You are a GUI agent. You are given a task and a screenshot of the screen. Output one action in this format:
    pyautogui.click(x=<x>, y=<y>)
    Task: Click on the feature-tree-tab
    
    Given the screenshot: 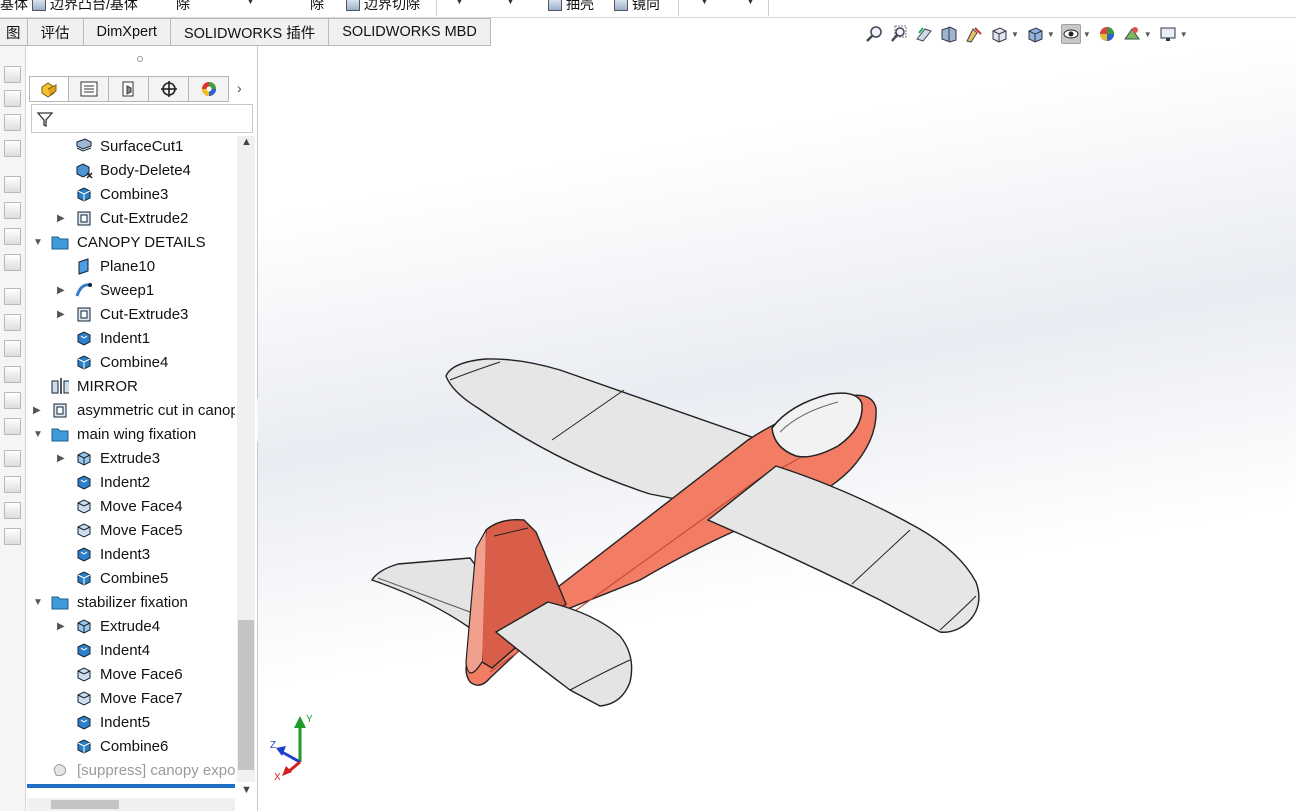 What is the action you would take?
    pyautogui.click(x=49, y=89)
    